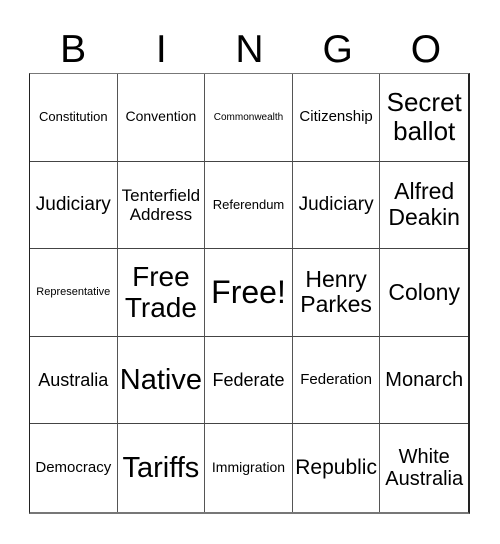 This screenshot has width=500, height=544. What do you see at coordinates (162, 468) in the screenshot?
I see `bingo-cell: Tariffs` at bounding box center [162, 468].